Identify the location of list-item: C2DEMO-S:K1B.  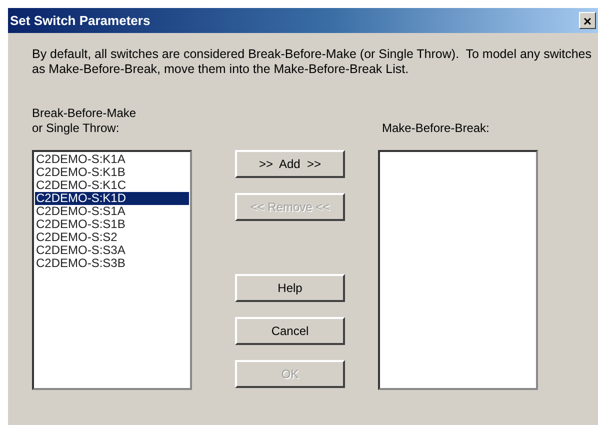
(112, 172).